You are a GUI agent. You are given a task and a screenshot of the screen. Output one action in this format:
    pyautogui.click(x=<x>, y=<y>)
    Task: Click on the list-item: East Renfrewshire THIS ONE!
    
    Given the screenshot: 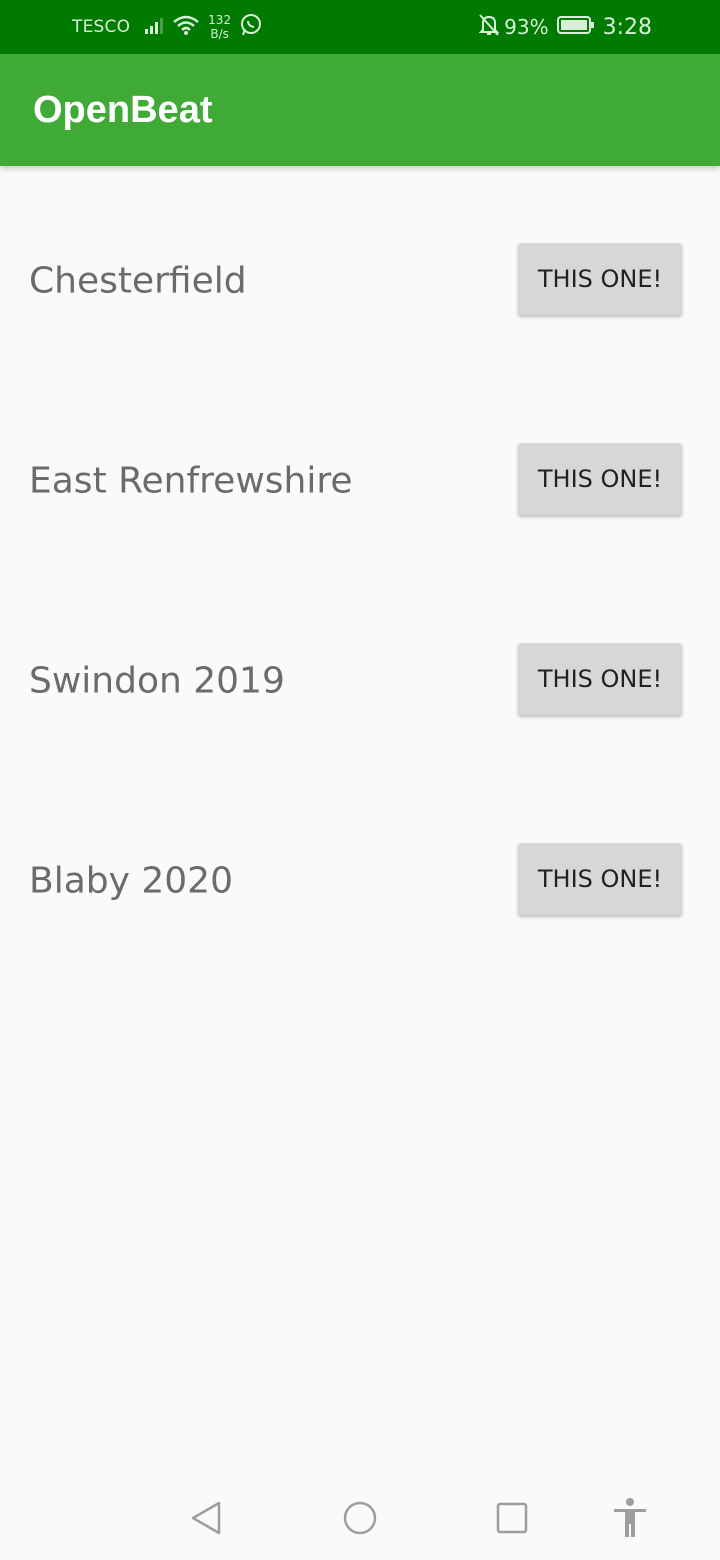 What is the action you would take?
    pyautogui.click(x=360, y=466)
    